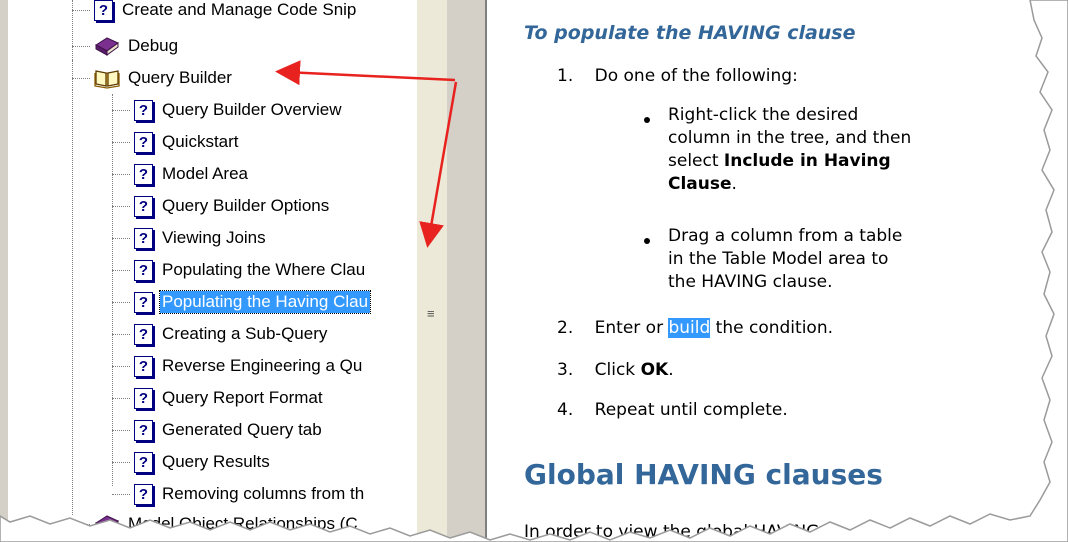  I want to click on tree-item-query-builder: Query Builder, so click(153, 78).